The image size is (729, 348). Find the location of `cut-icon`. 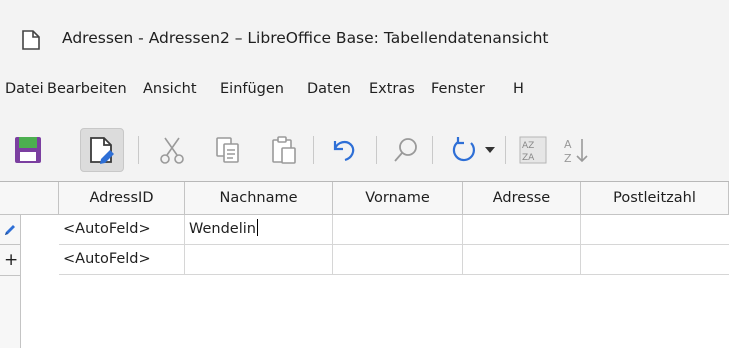

cut-icon is located at coordinates (172, 150).